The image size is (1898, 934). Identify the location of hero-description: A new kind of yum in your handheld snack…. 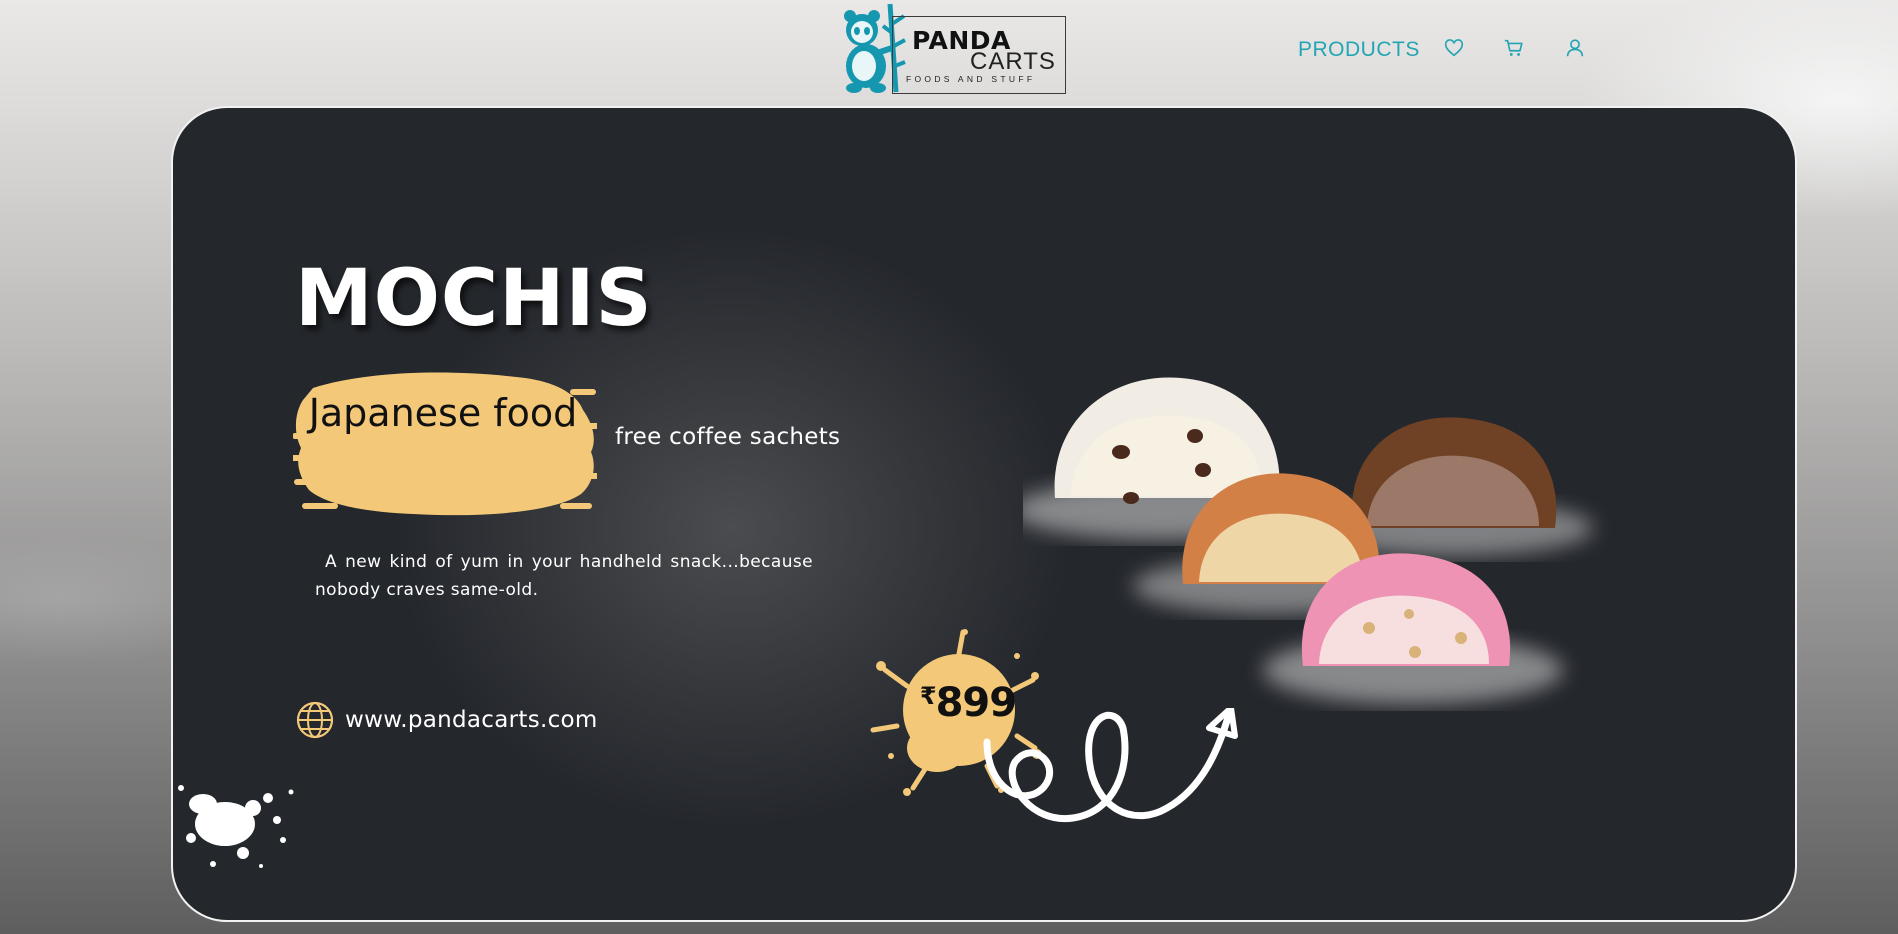
(564, 576).